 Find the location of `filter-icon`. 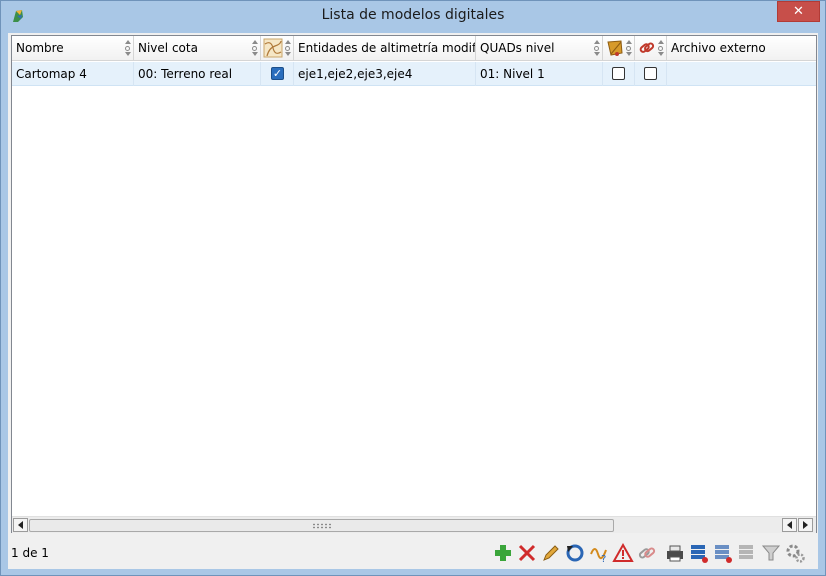

filter-icon is located at coordinates (771, 553).